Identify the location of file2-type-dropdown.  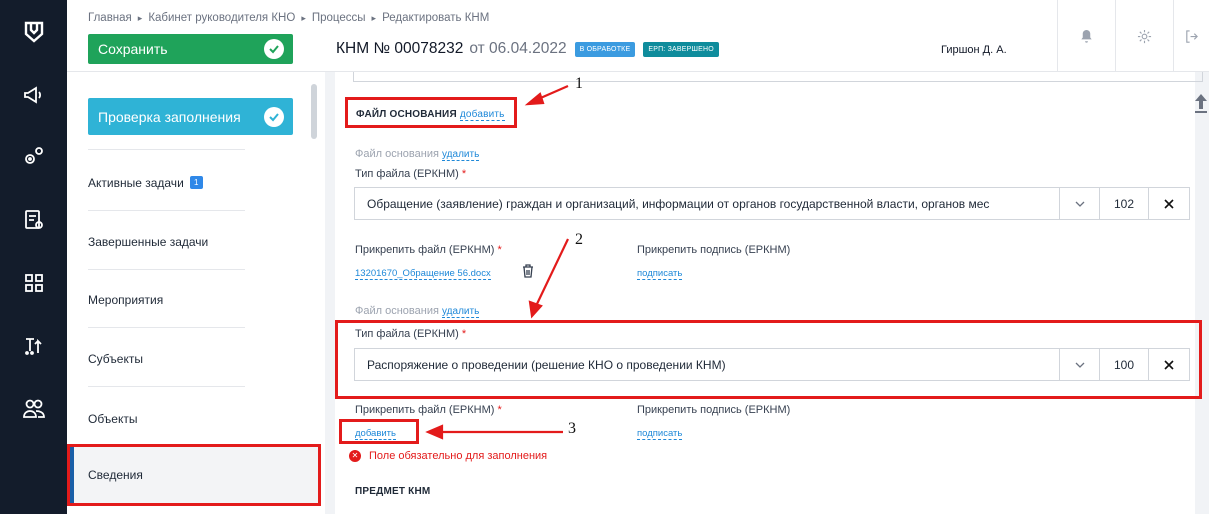
(1079, 364).